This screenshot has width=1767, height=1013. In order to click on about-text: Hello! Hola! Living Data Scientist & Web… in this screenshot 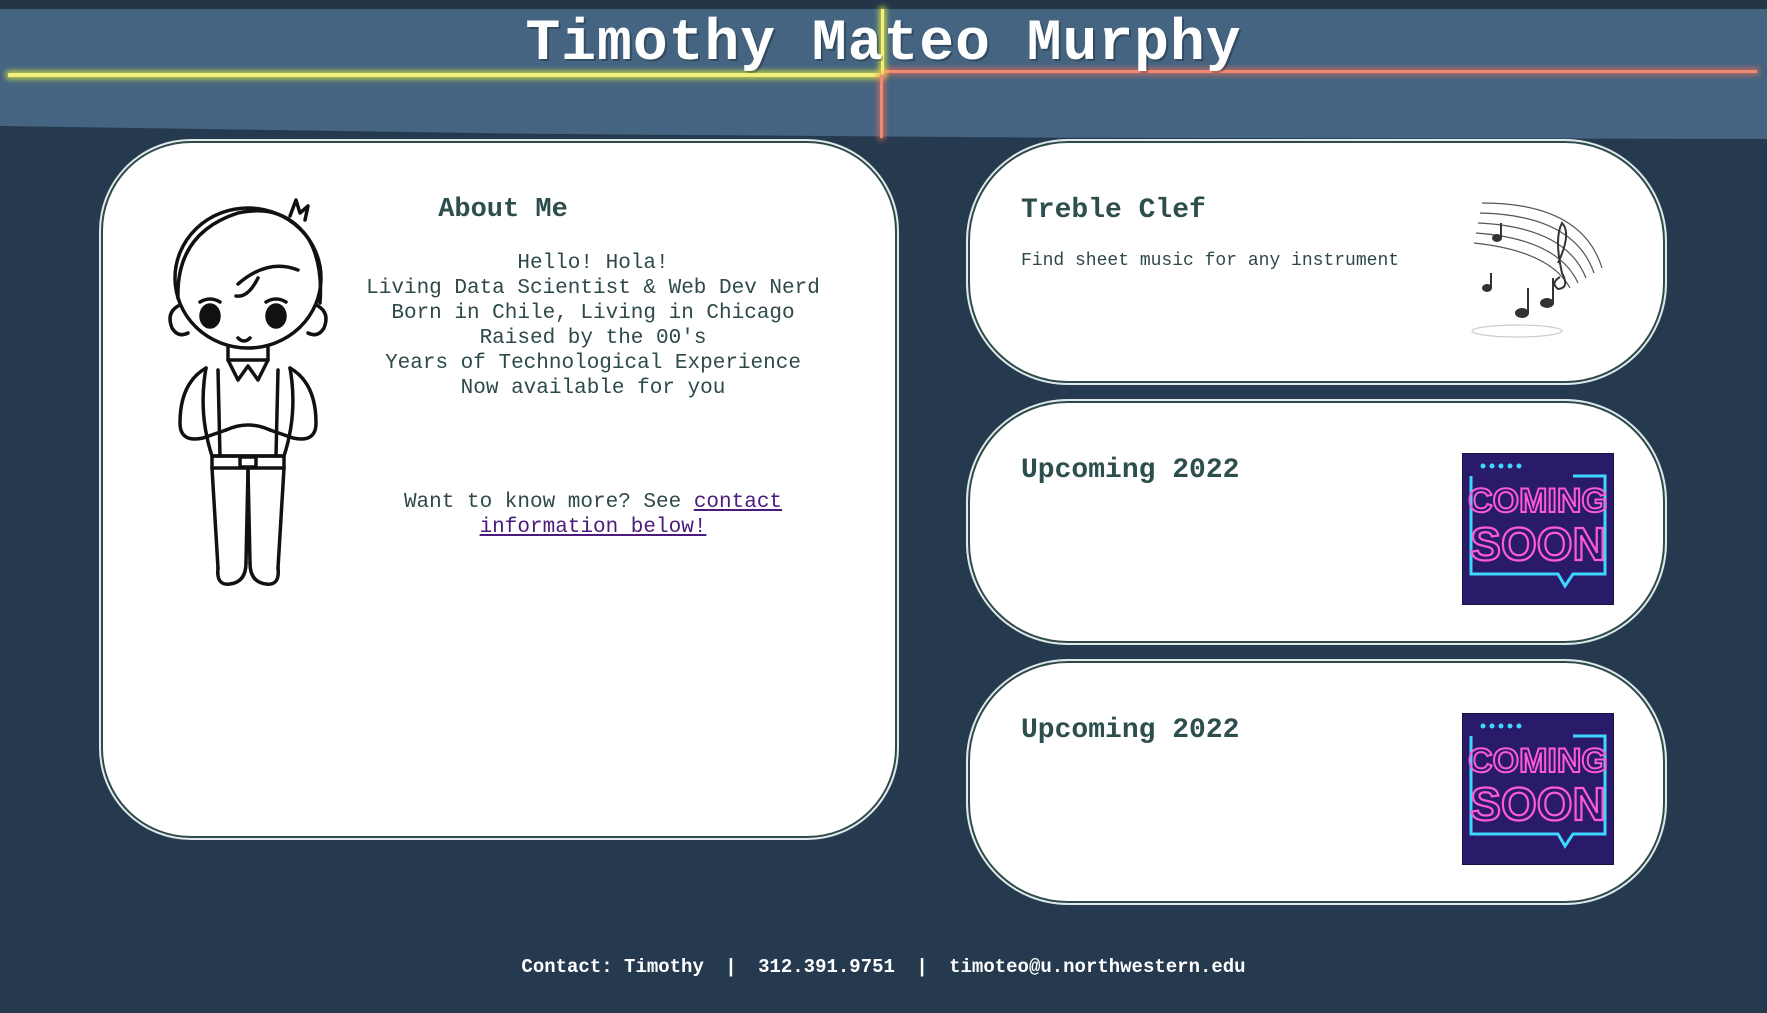, I will do `click(593, 326)`.